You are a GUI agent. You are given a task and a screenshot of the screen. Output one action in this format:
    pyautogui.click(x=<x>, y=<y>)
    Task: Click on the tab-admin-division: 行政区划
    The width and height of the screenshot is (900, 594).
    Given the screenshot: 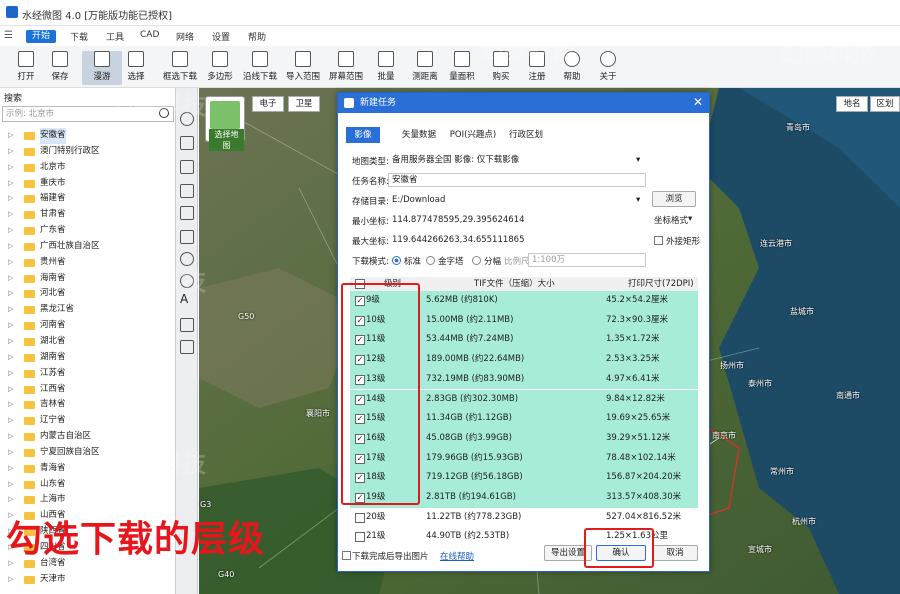 What is the action you would take?
    pyautogui.click(x=526, y=135)
    